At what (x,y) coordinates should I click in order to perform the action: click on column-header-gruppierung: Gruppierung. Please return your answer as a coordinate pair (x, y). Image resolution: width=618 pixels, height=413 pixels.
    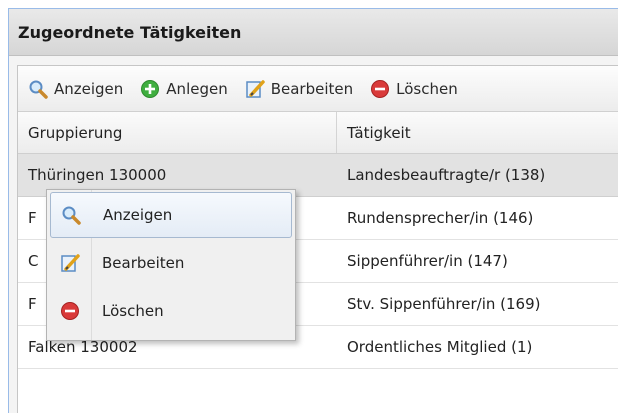
    Looking at the image, I should click on (177, 132).